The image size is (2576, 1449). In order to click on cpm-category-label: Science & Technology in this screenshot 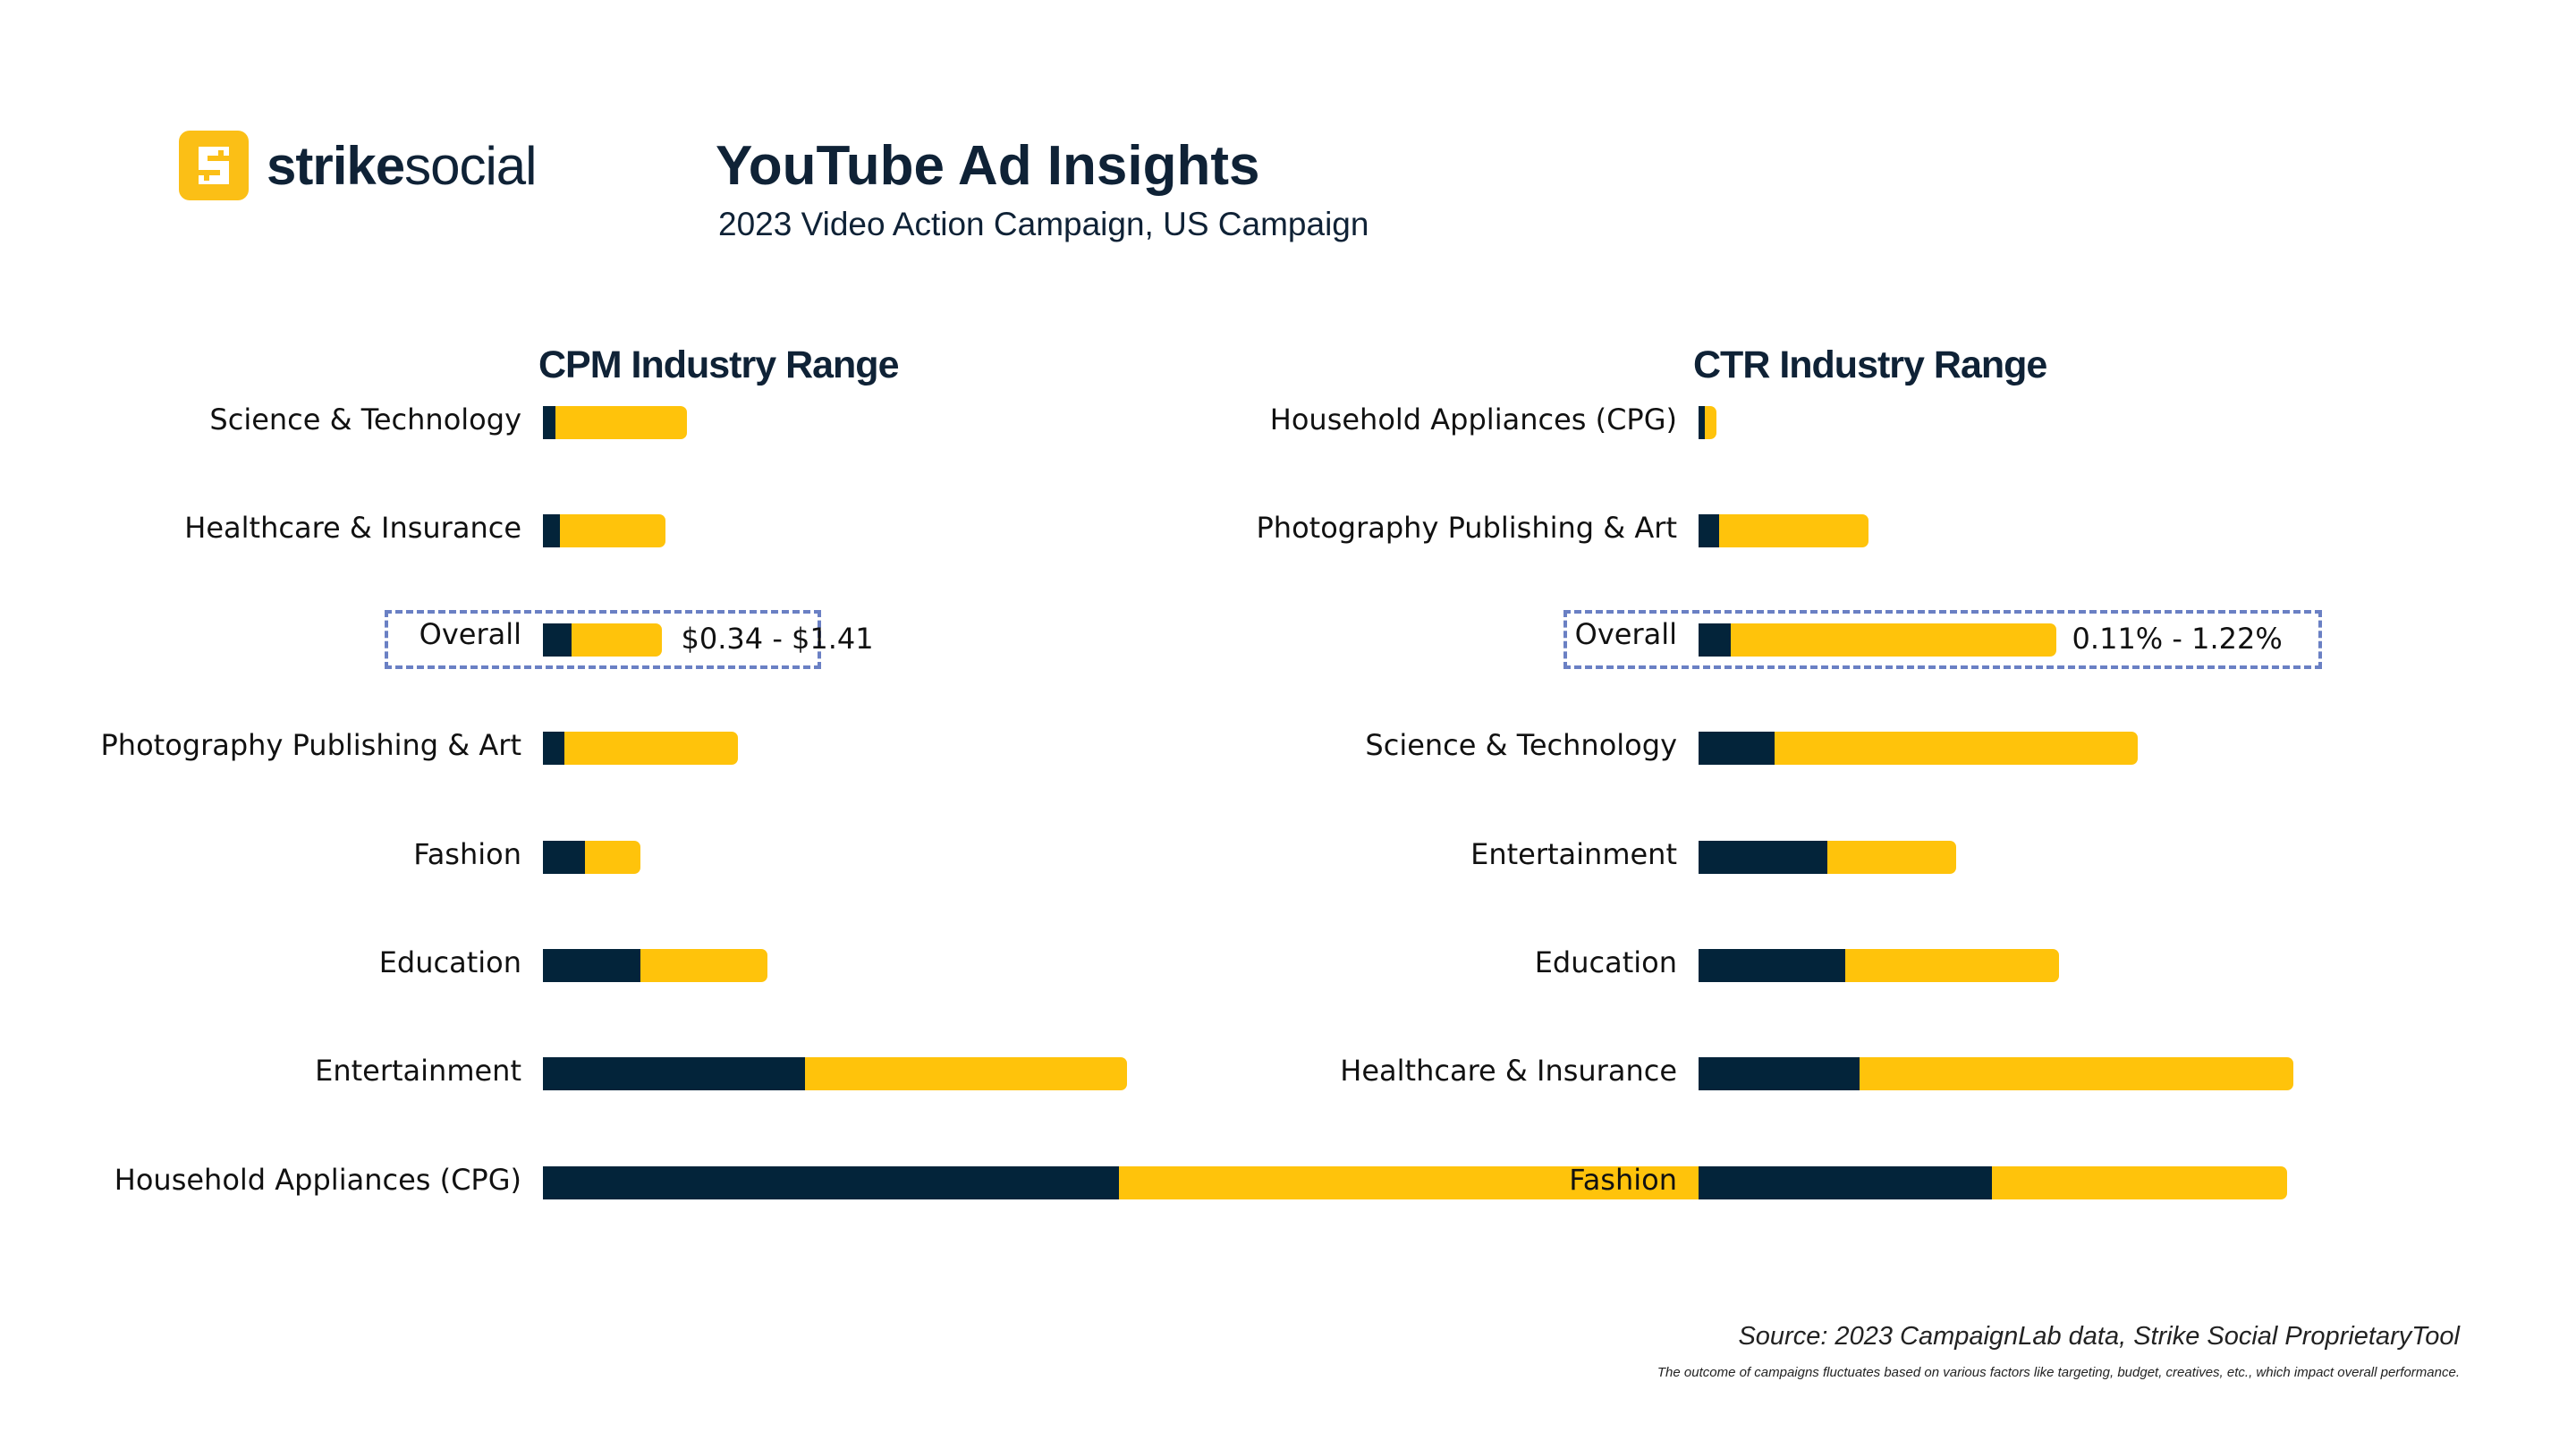, I will do `click(365, 419)`.